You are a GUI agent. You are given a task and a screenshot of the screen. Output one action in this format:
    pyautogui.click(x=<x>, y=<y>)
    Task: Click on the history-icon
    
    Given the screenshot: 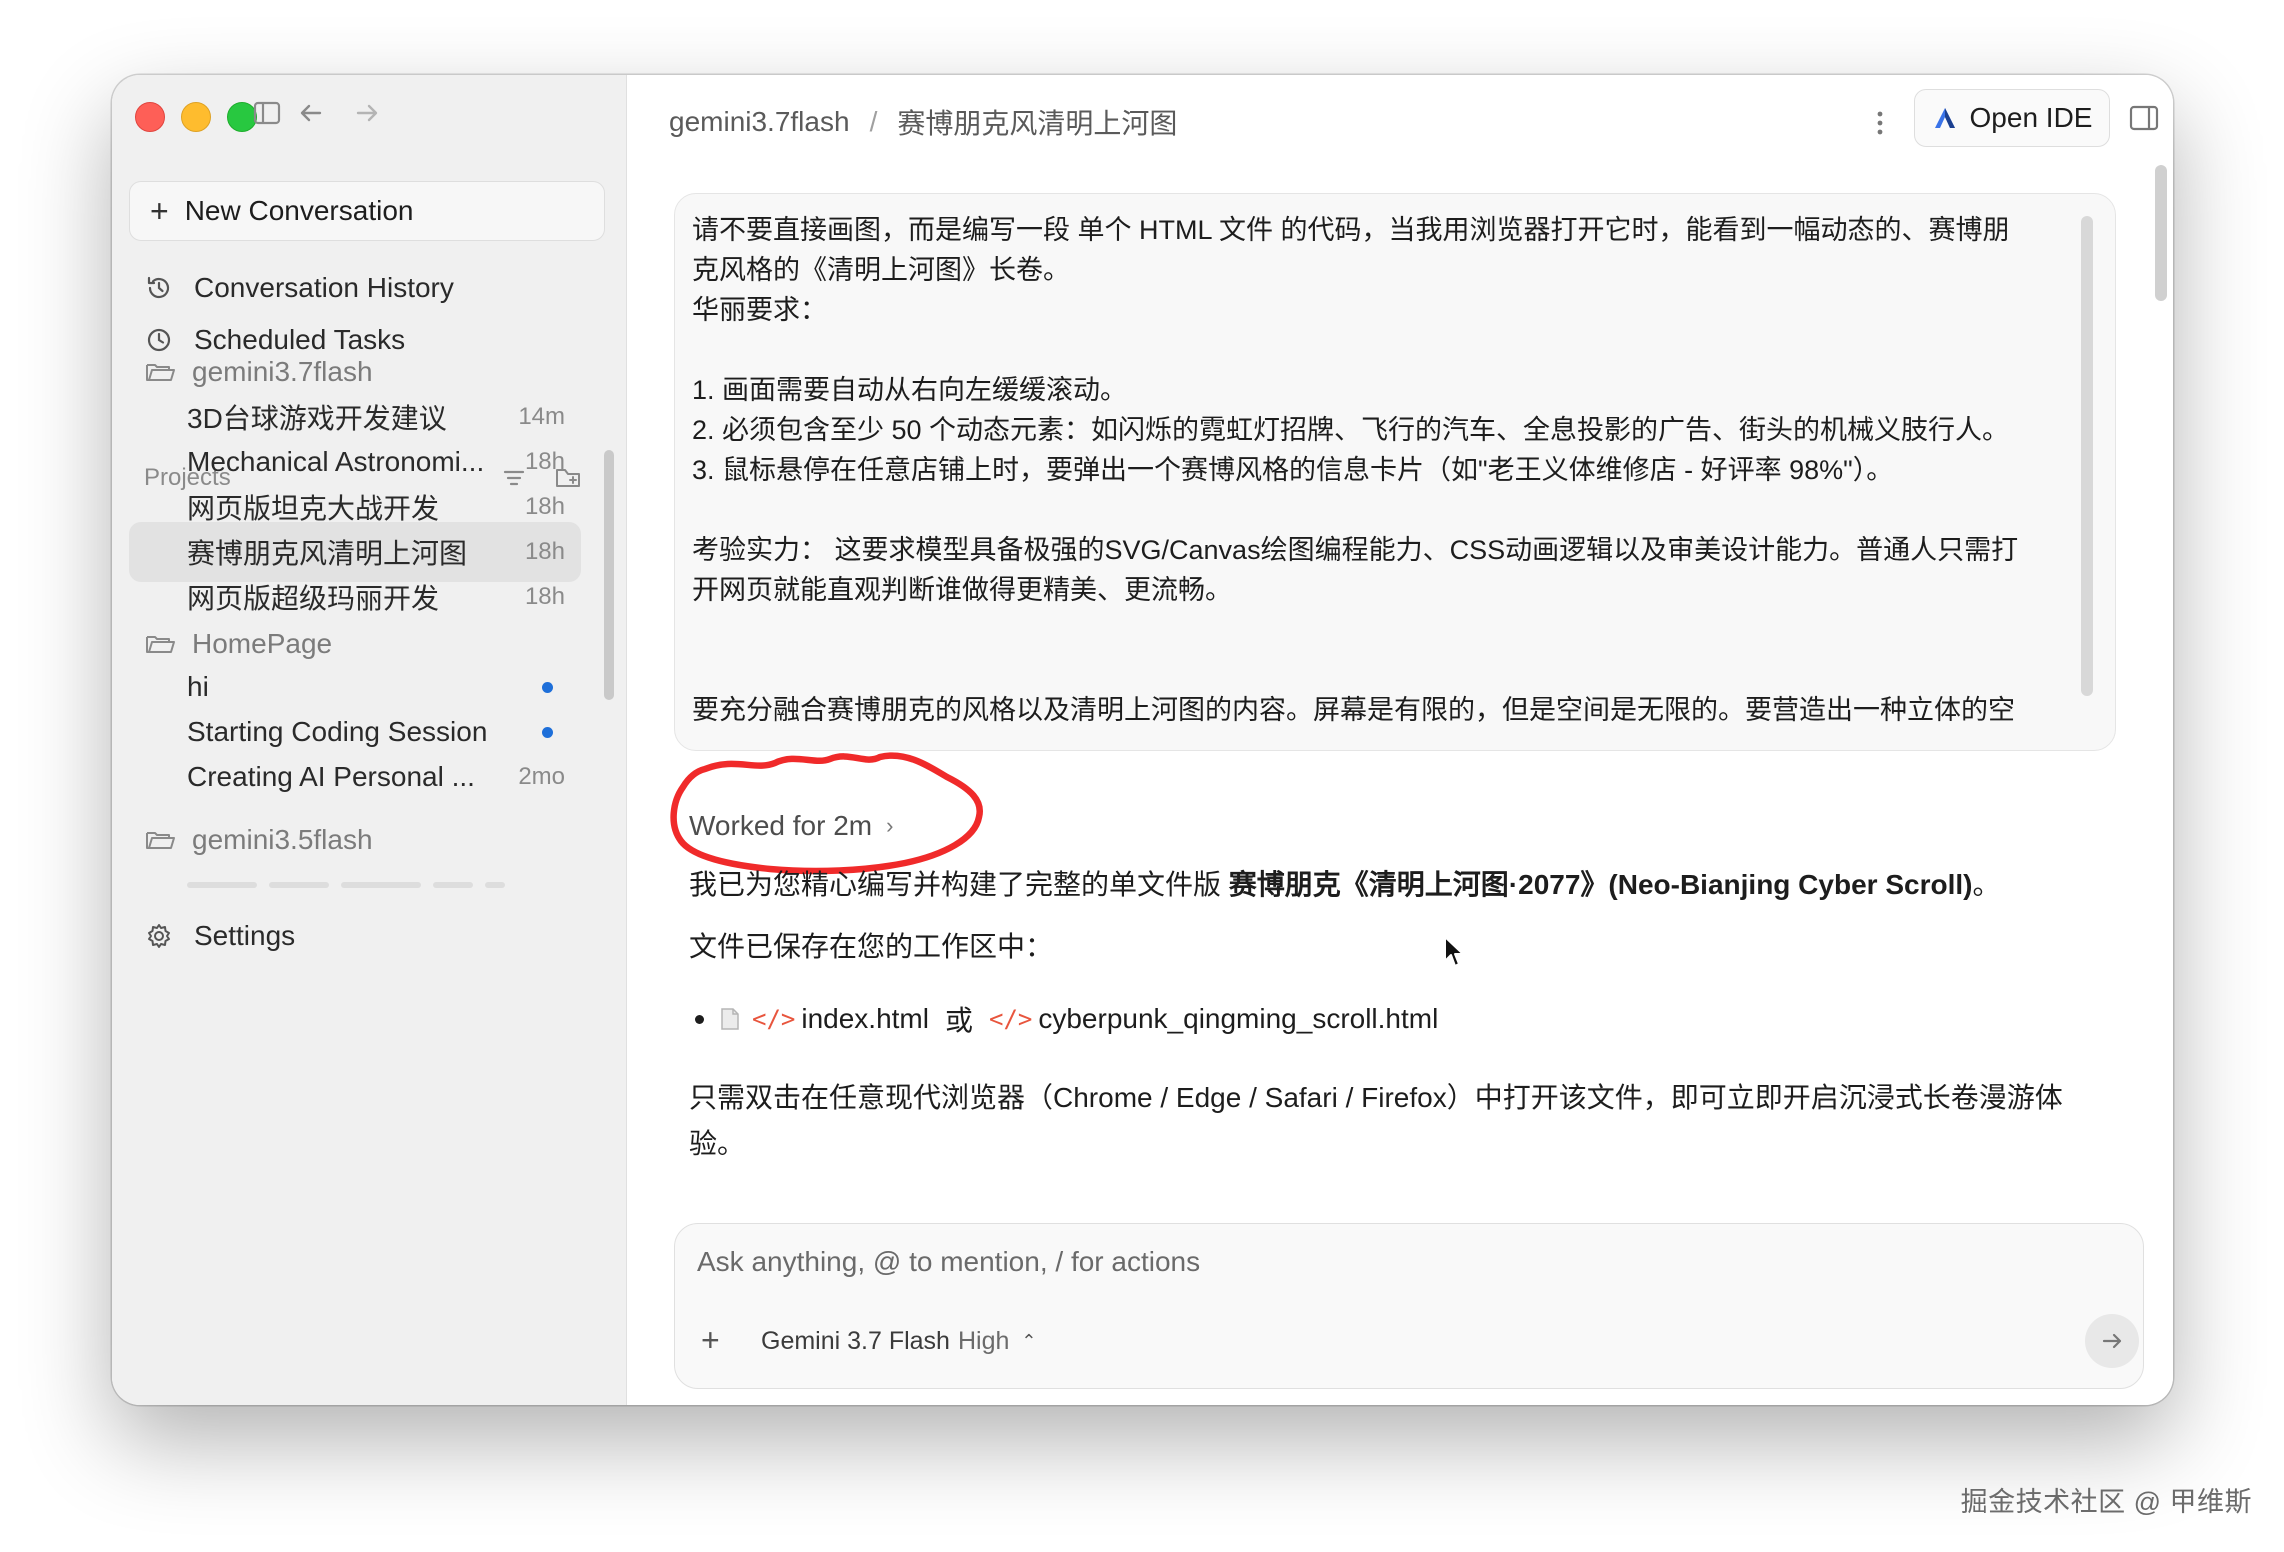 What is the action you would take?
    pyautogui.click(x=158, y=287)
    